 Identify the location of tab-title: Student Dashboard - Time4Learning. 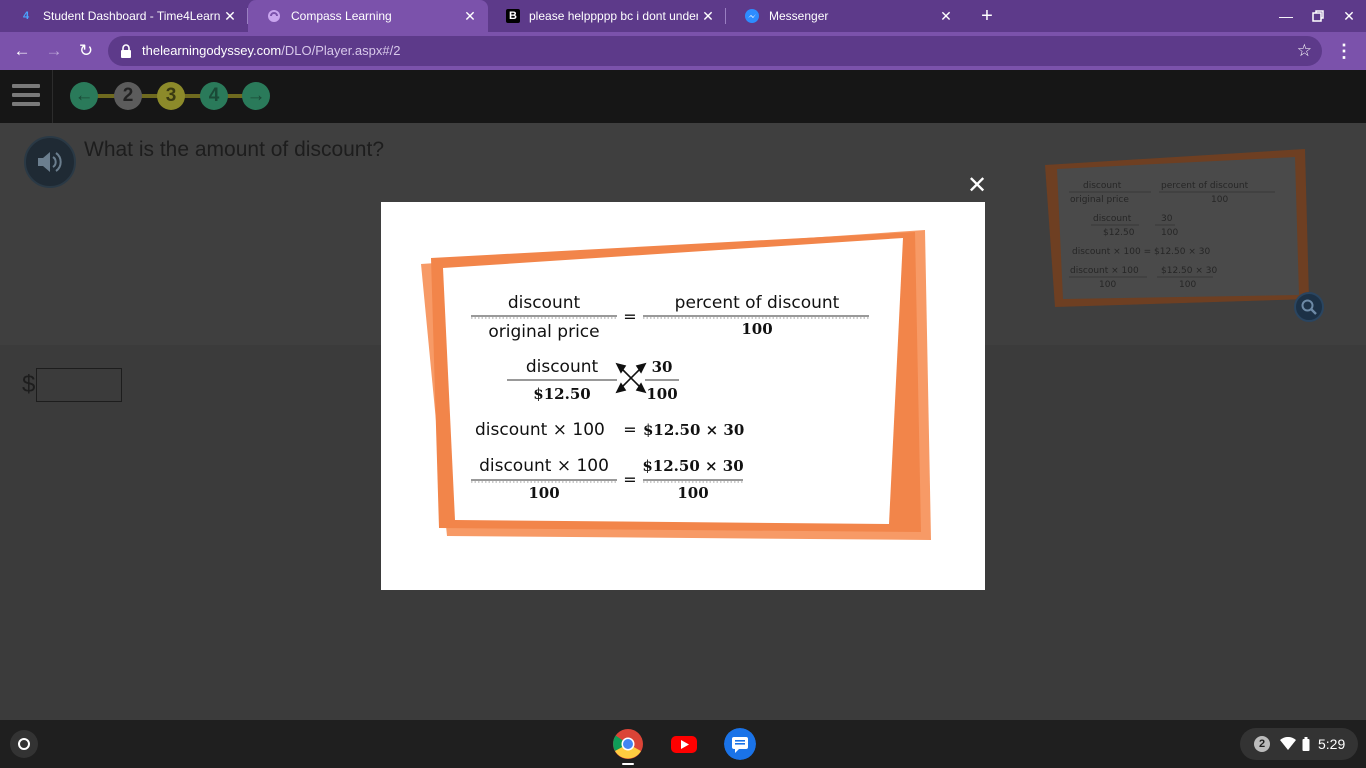
(131, 16).